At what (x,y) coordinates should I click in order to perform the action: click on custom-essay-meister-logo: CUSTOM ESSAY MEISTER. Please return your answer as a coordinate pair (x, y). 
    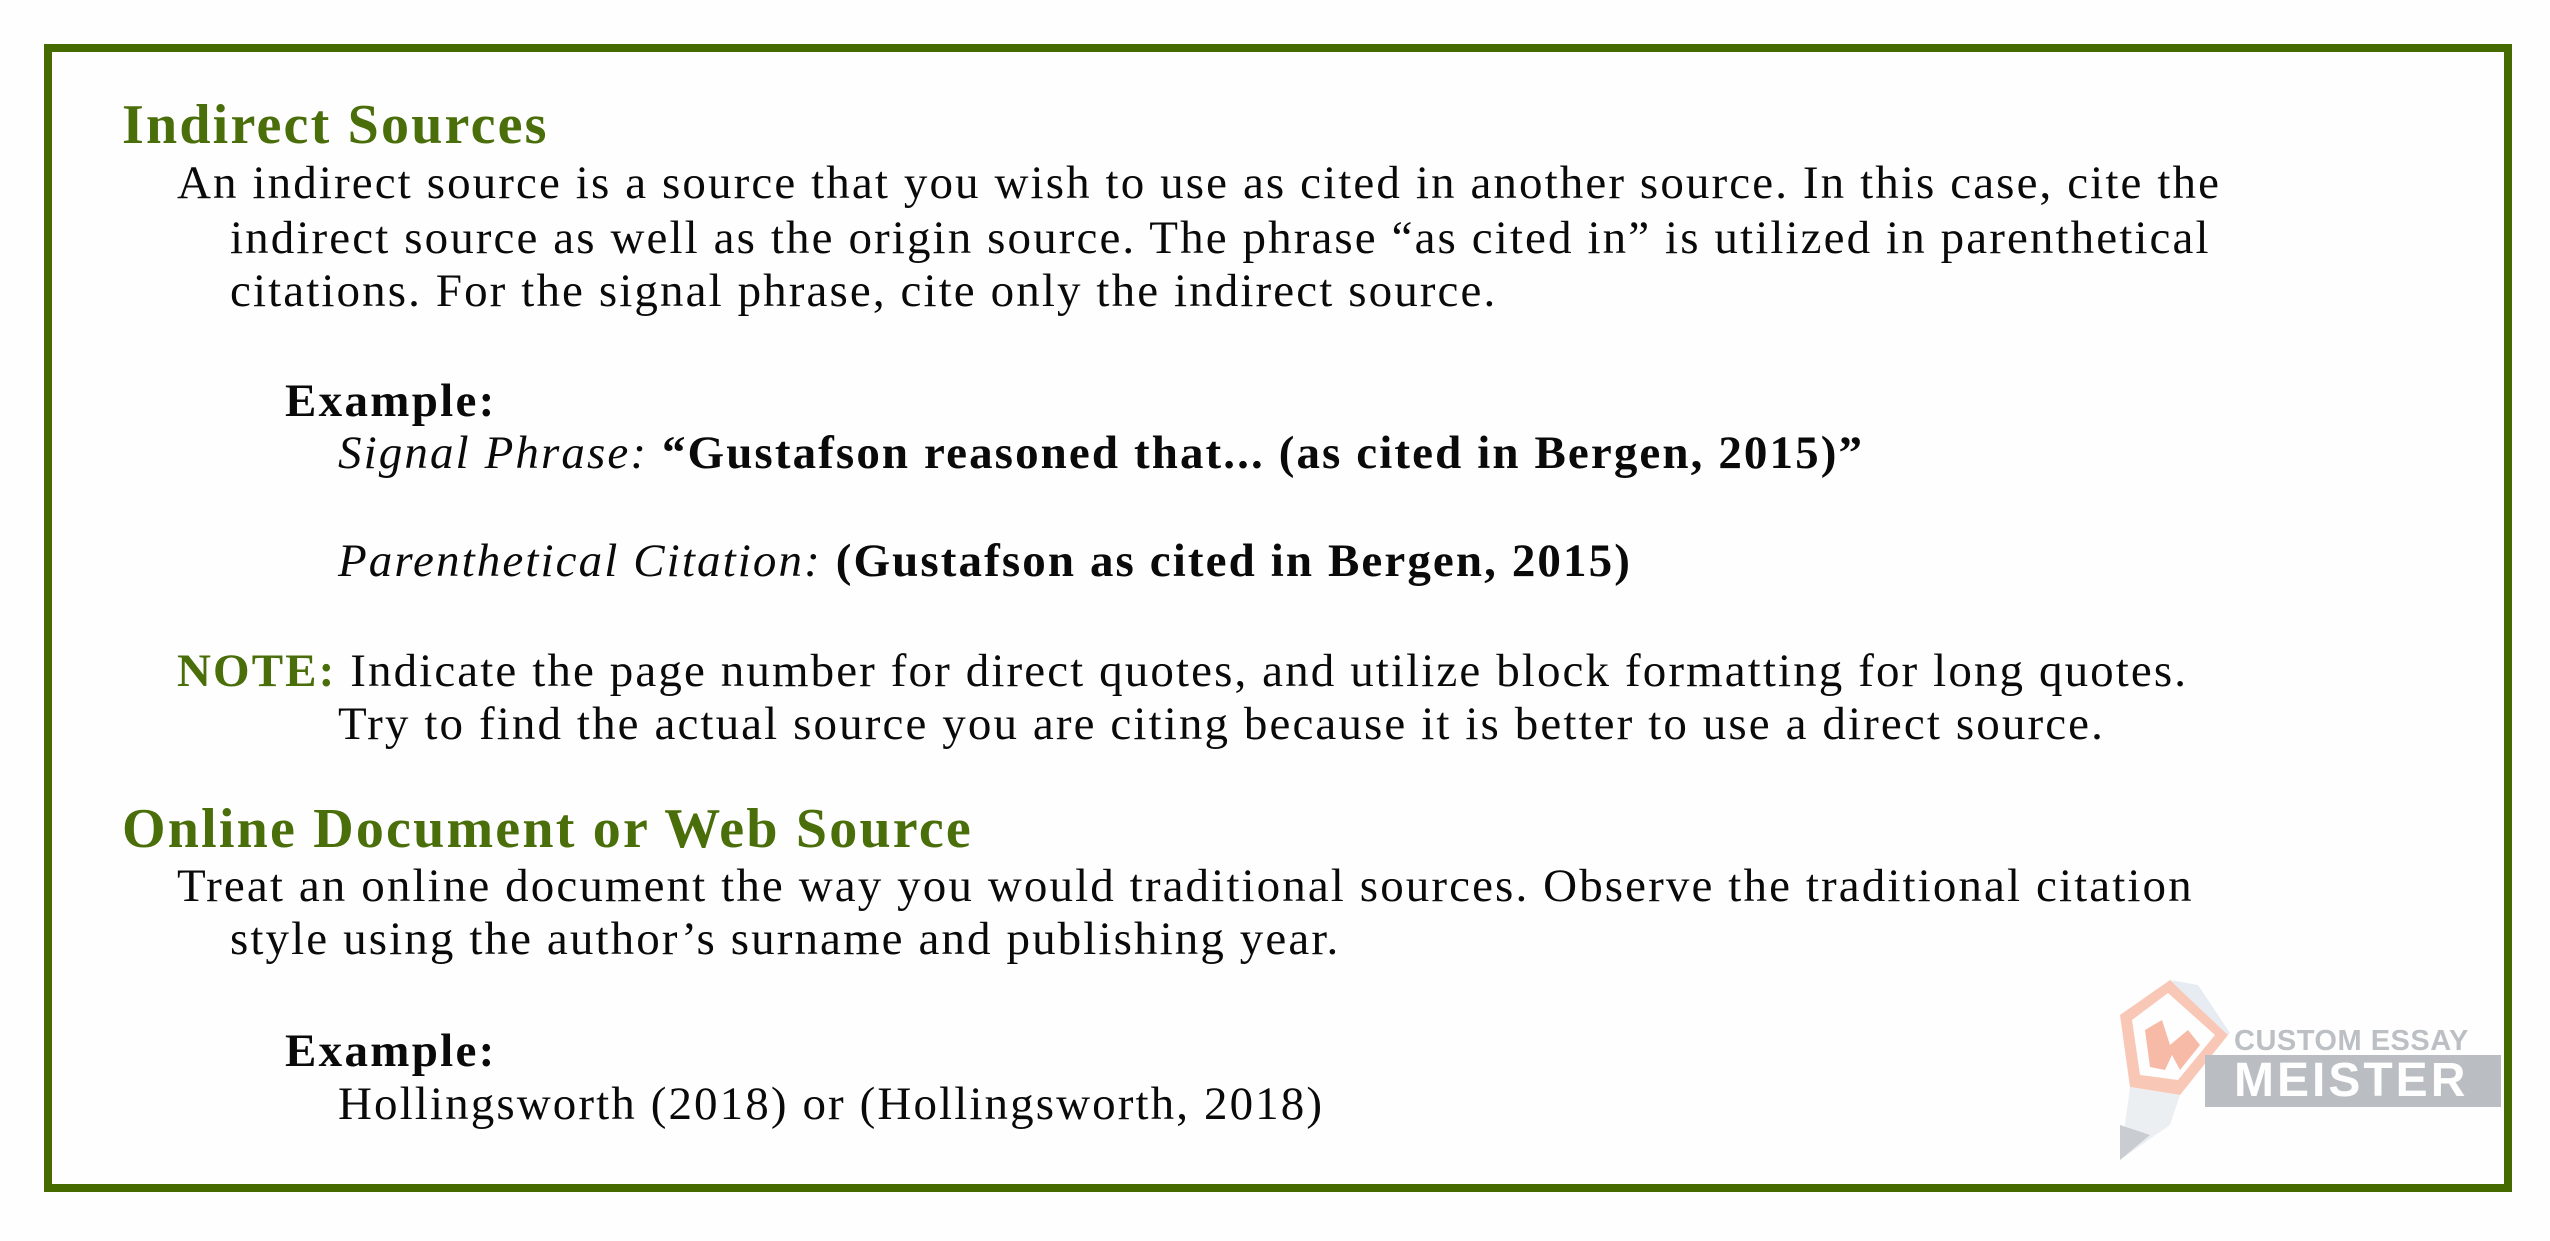
    Looking at the image, I should click on (2305, 1075).